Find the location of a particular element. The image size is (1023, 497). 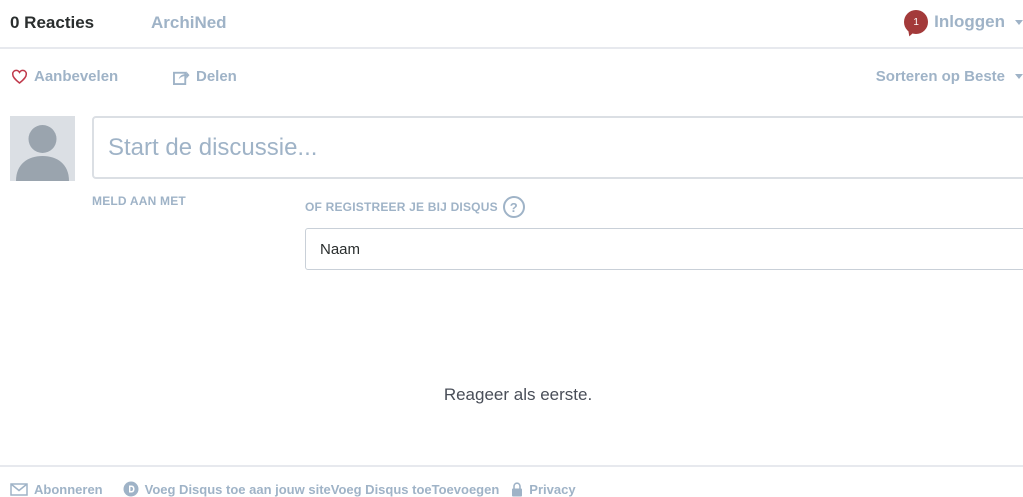

privacy-link: Privacy is located at coordinates (543, 489).